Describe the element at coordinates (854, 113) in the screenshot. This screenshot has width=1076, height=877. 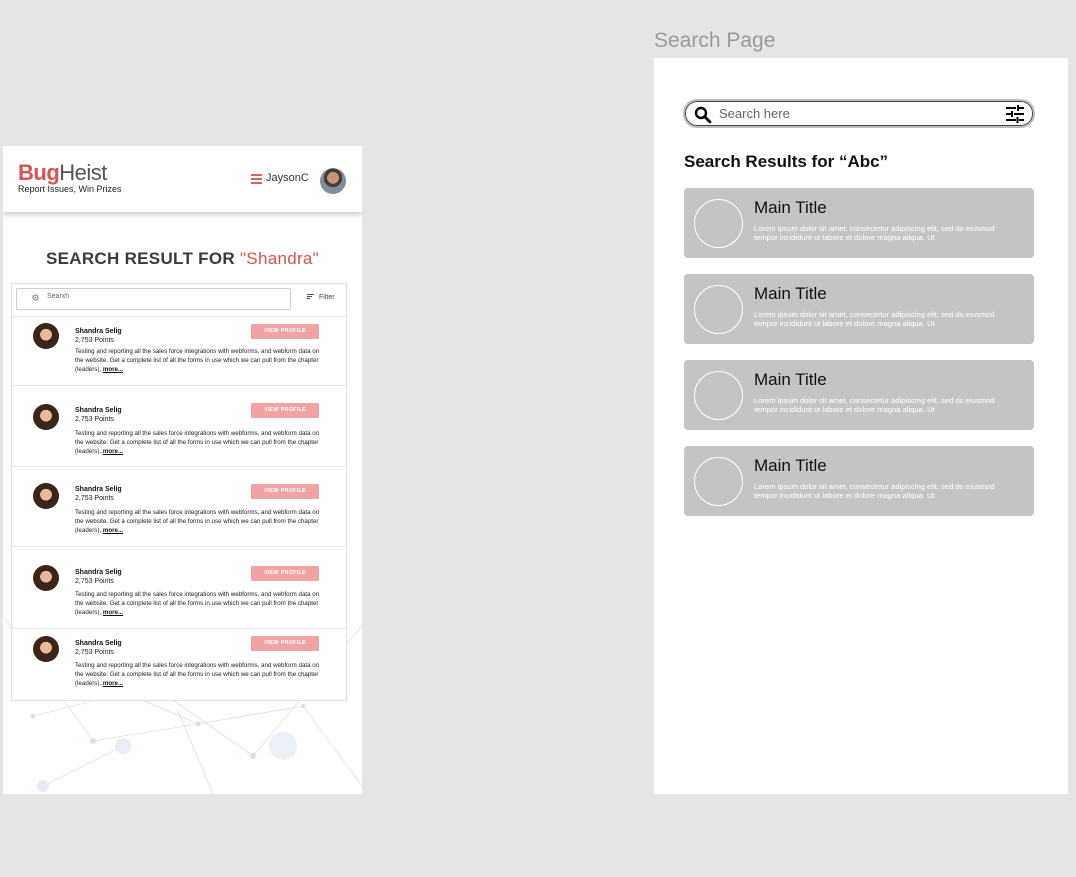
I see `search-input` at that location.